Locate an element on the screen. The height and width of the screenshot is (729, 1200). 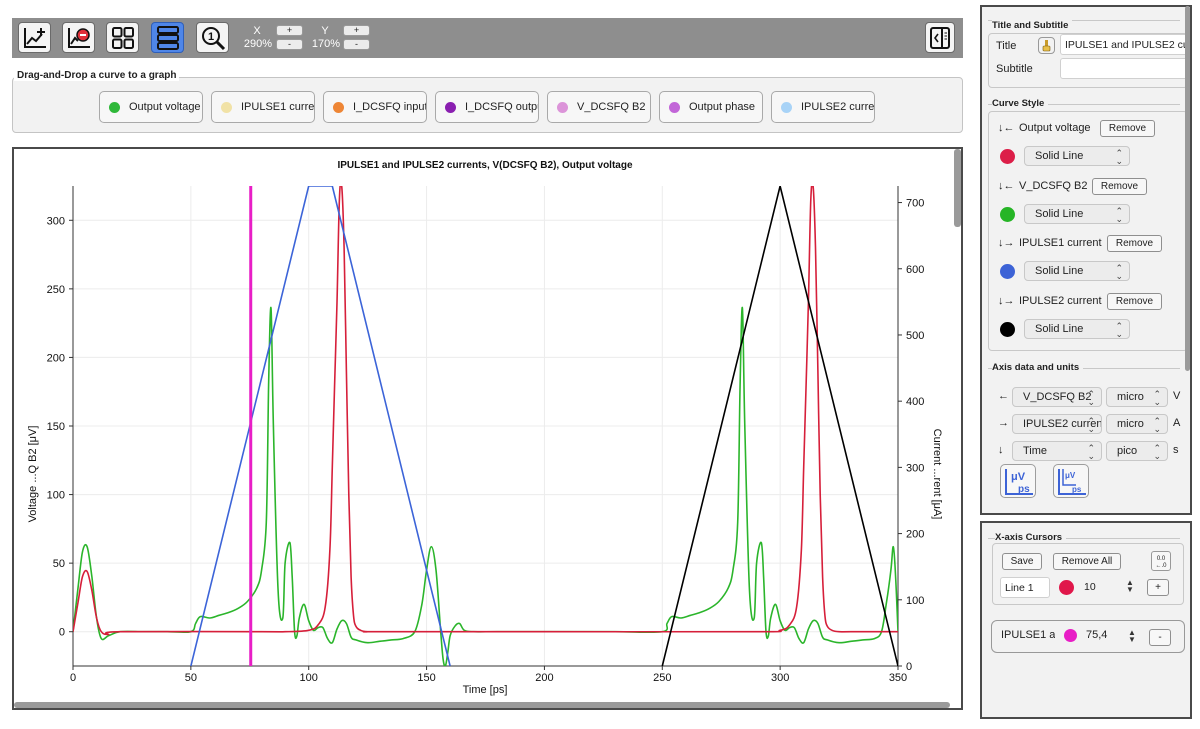
y-right-tick-label: 200 is located at coordinates (915, 535).